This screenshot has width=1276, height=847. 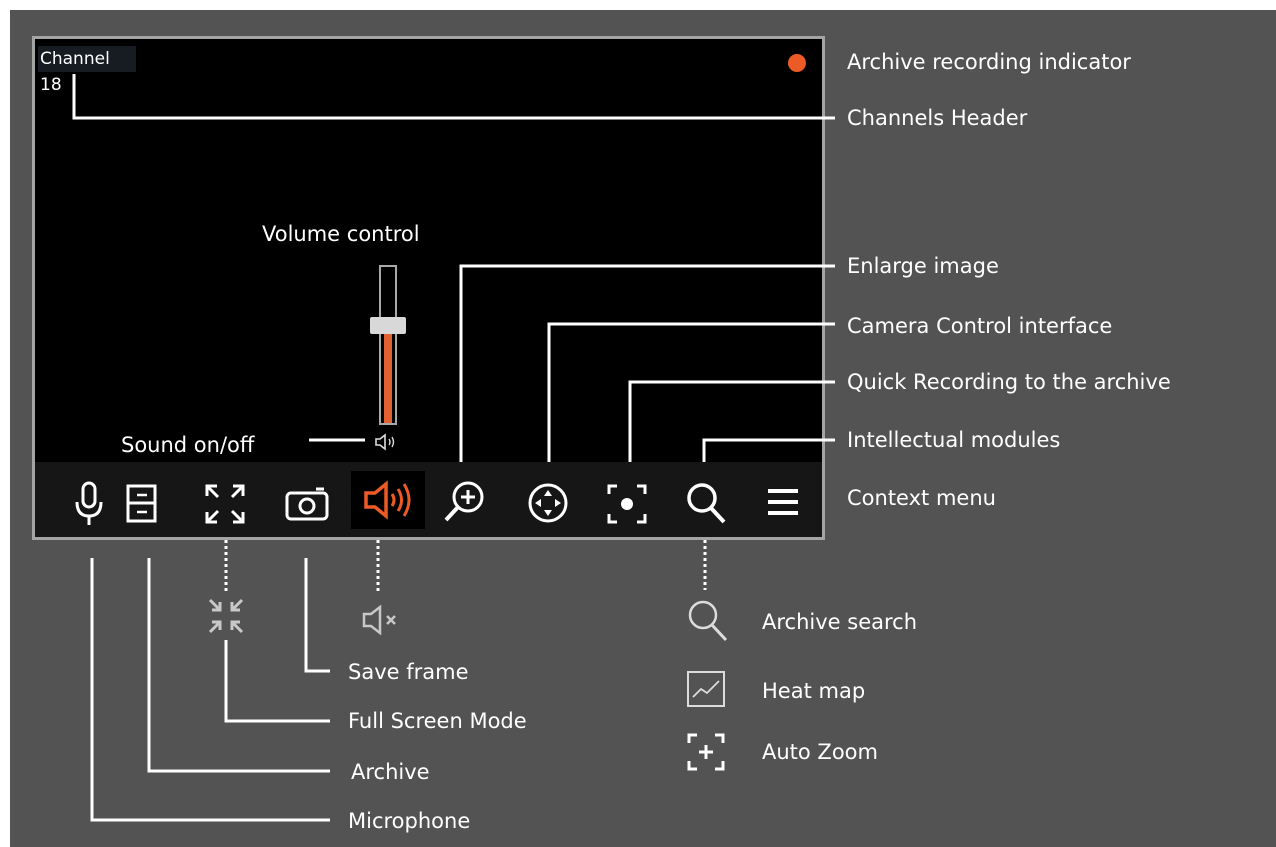 I want to click on auto-zoom-icon, so click(x=706, y=752).